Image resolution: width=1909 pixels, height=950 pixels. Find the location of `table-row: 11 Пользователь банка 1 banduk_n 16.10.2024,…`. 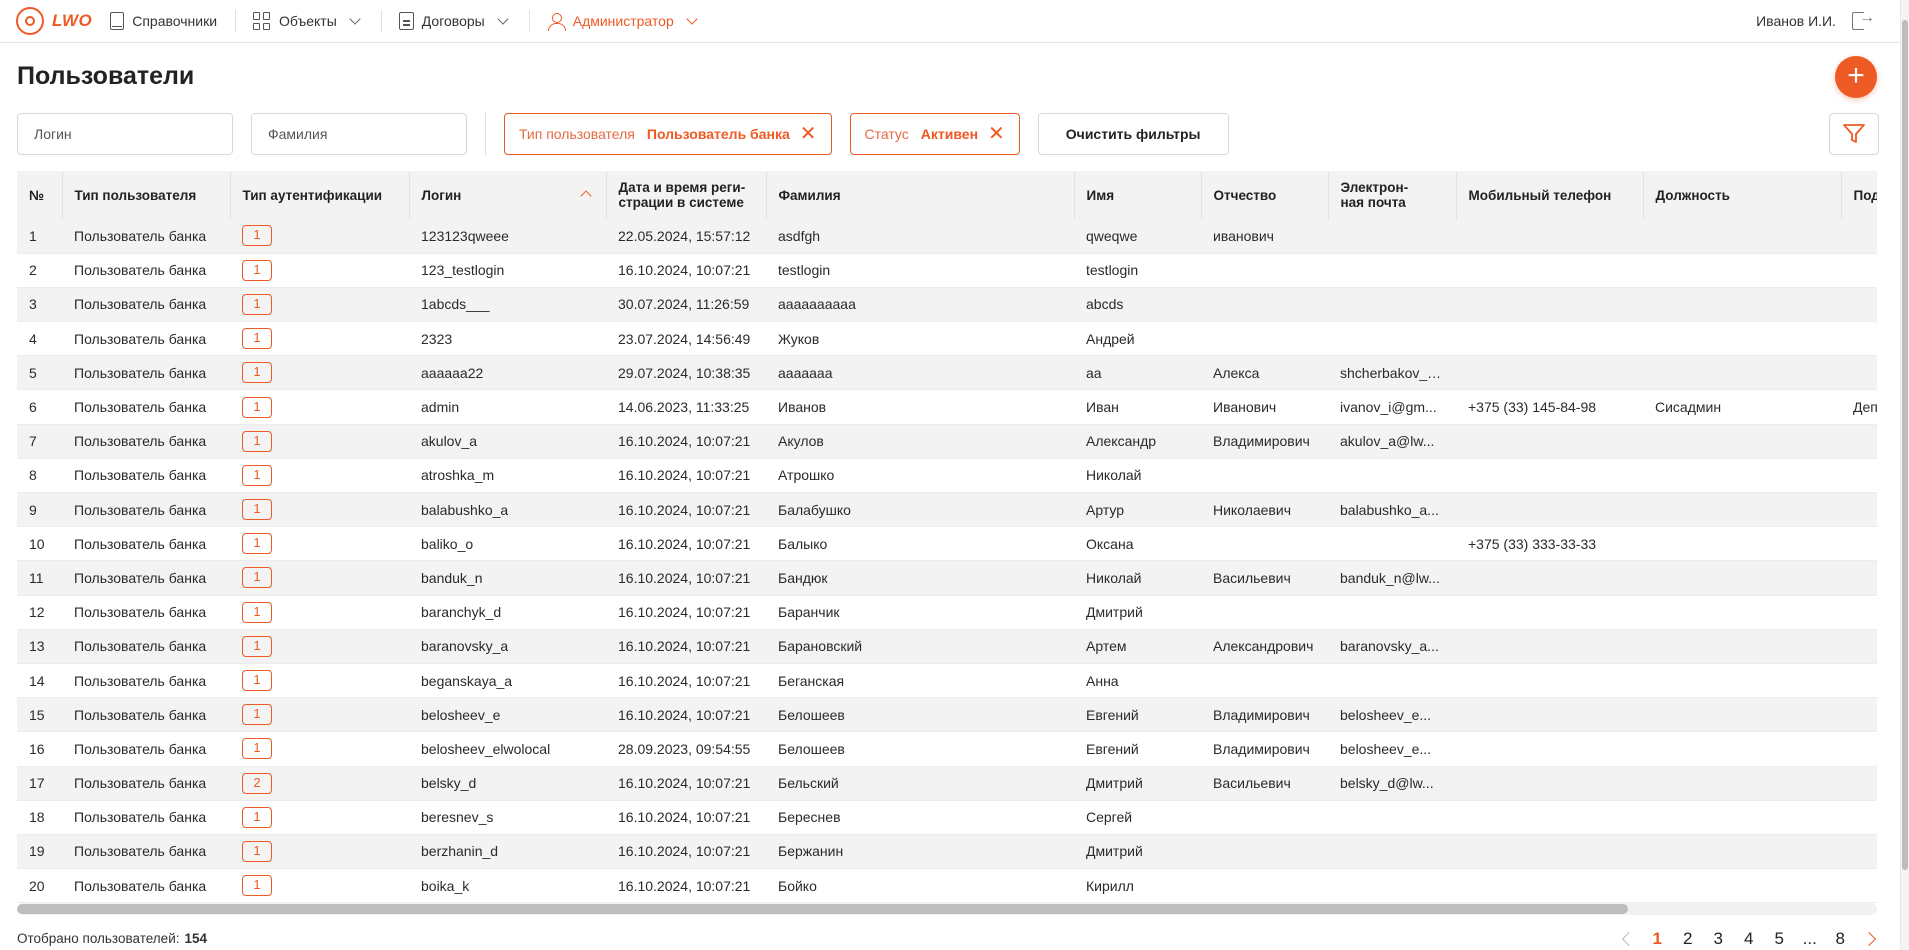

table-row: 11 Пользователь банка 1 banduk_n 16.10.2024,… is located at coordinates (947, 578).